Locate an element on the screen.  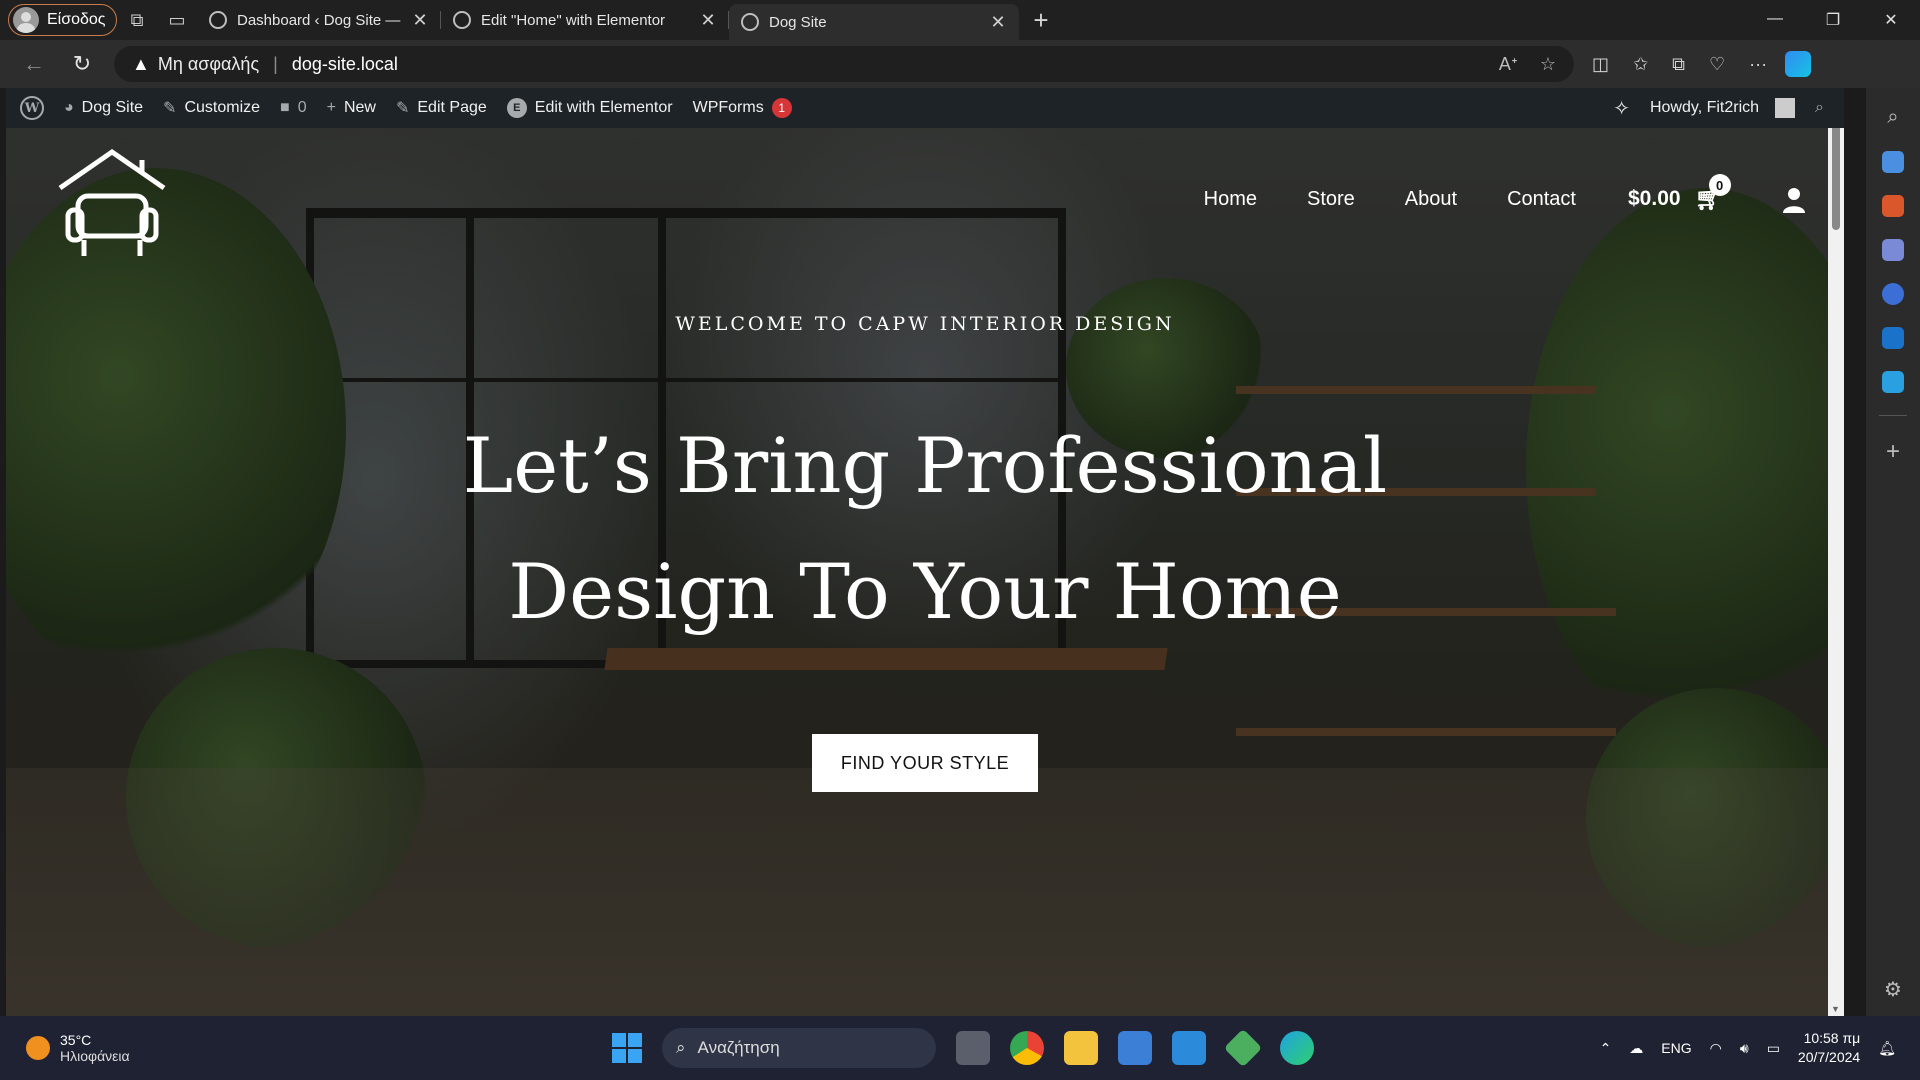
battery-icon: ▭ is located at coordinates (1773, 1048).